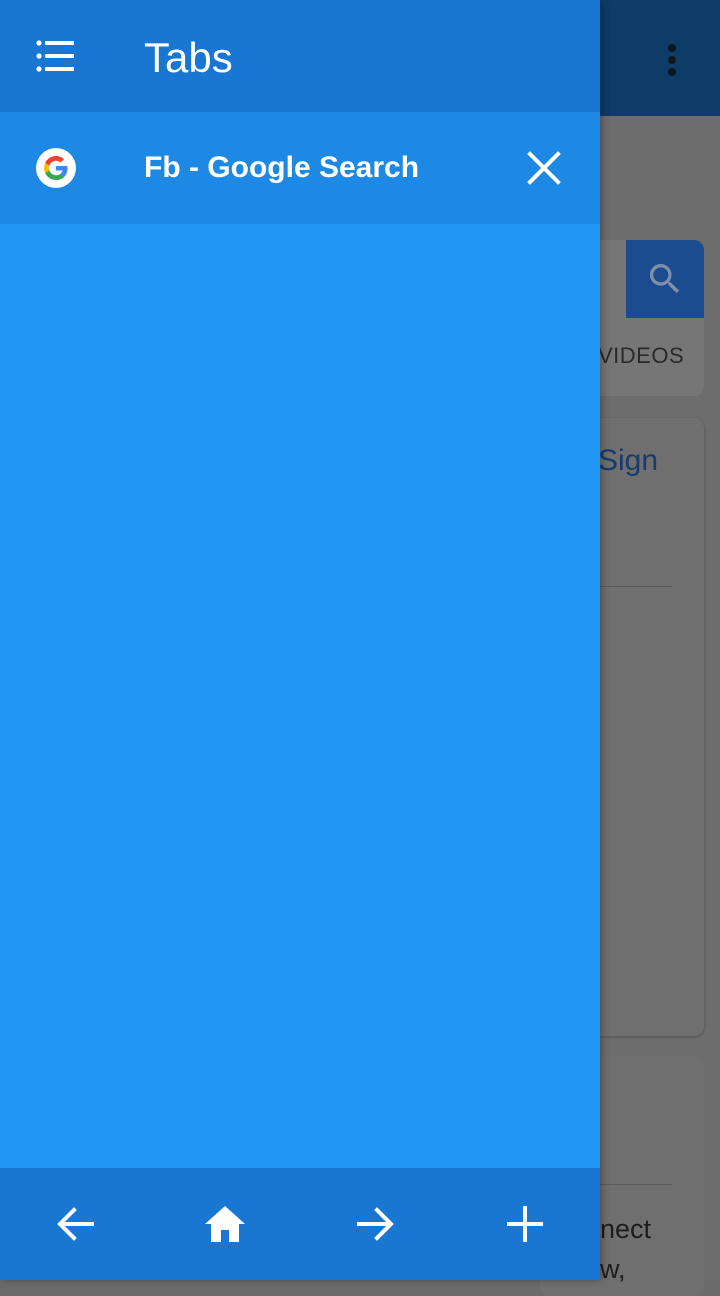  Describe the element at coordinates (375, 1224) in the screenshot. I see `forward-arrow-icon` at that location.